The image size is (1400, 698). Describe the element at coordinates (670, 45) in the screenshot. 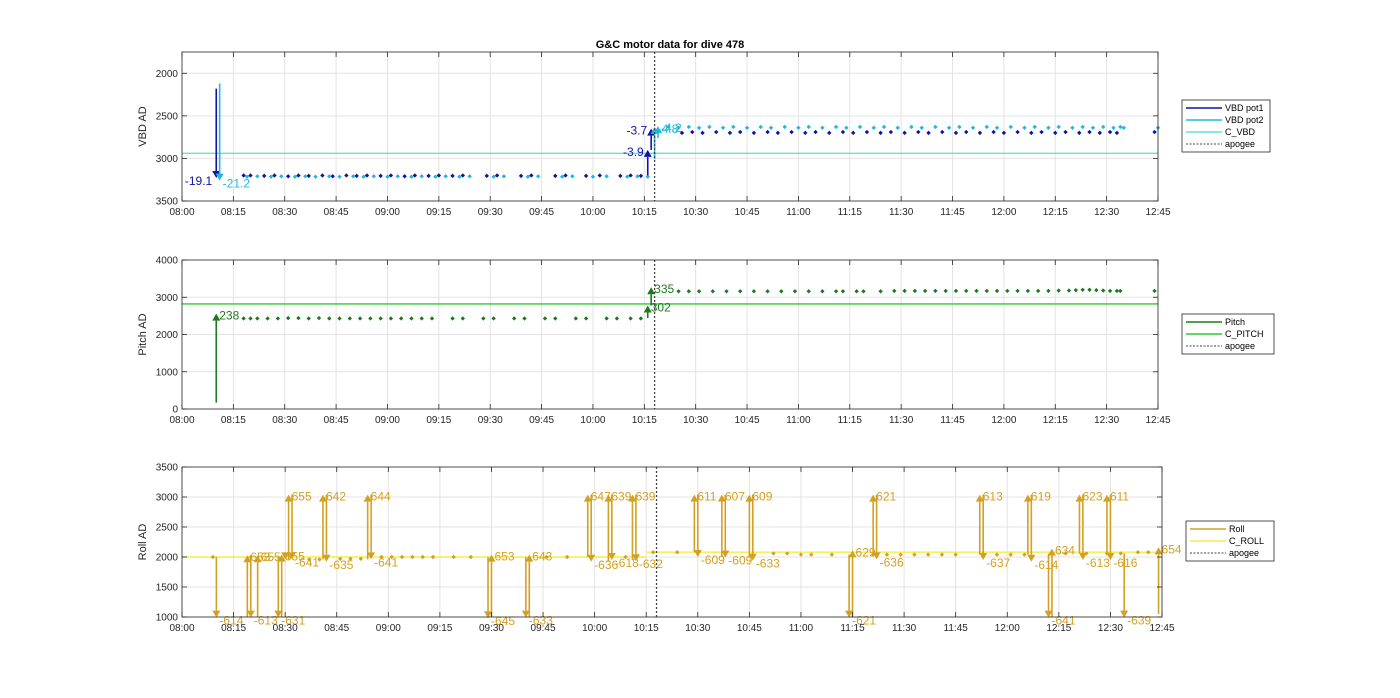

I see `figure-title: G&C motor data for dive 478` at that location.